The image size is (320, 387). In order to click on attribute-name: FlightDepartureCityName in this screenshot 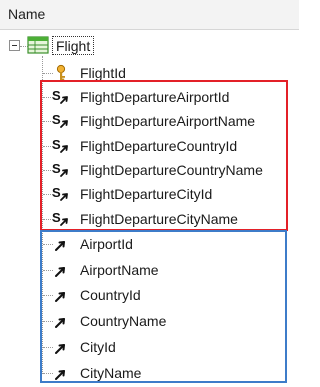, I will do `click(159, 218)`.